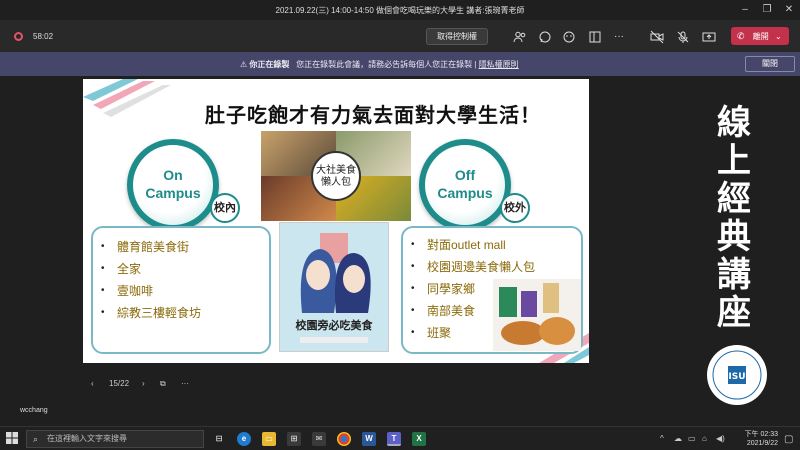  Describe the element at coordinates (499, 64) in the screenshot. I see `privacy-link: 隱私權原則` at that location.